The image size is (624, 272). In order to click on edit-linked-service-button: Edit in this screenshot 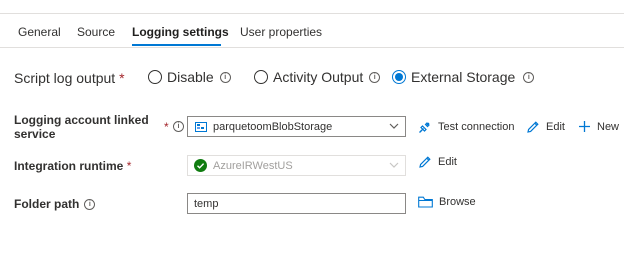, I will do `click(545, 127)`.